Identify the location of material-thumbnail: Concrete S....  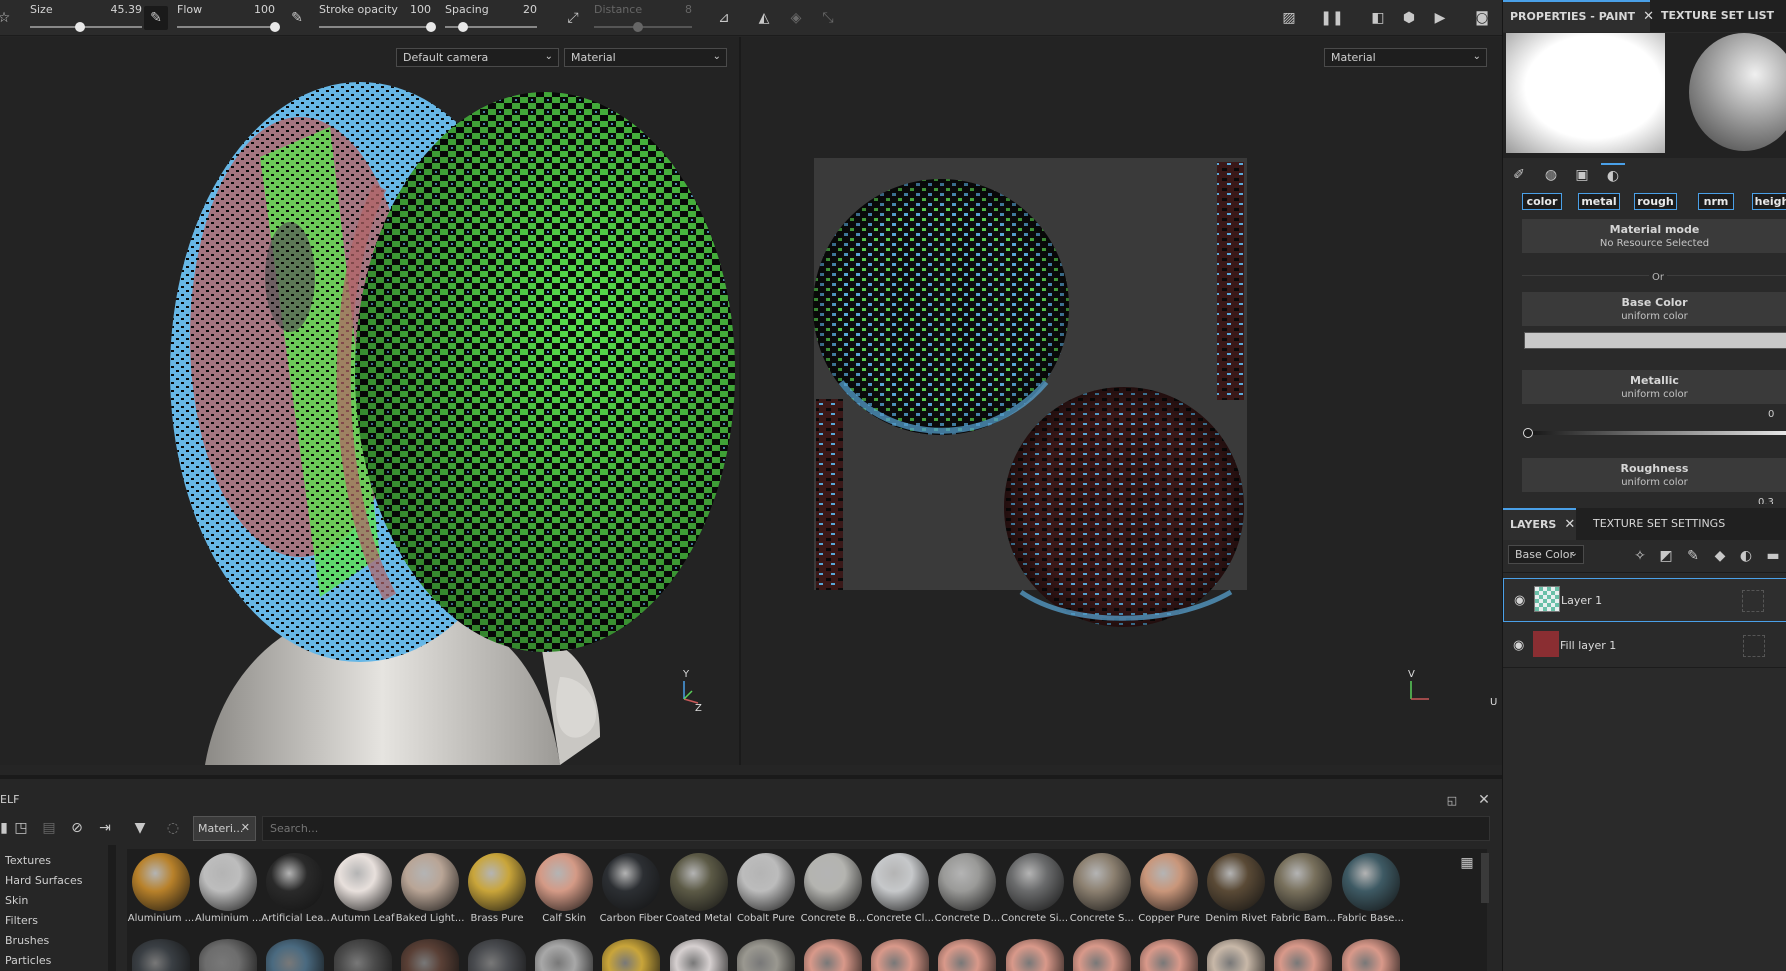
(1102, 888).